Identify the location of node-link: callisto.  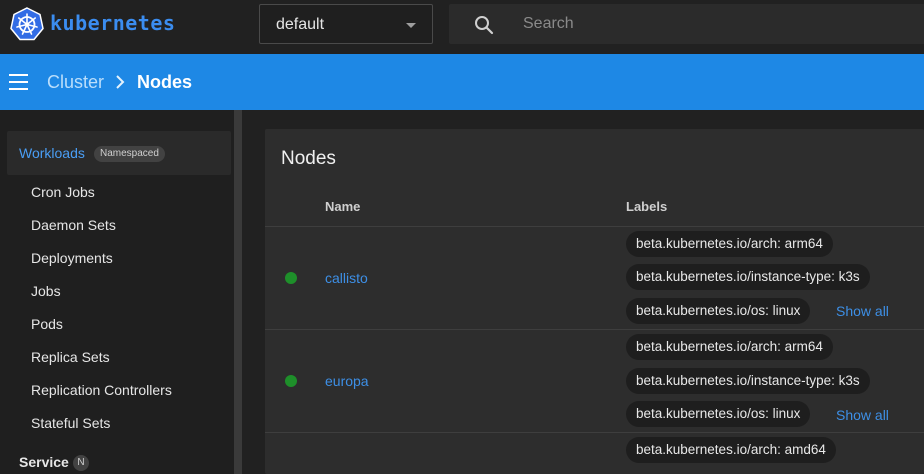
(346, 278).